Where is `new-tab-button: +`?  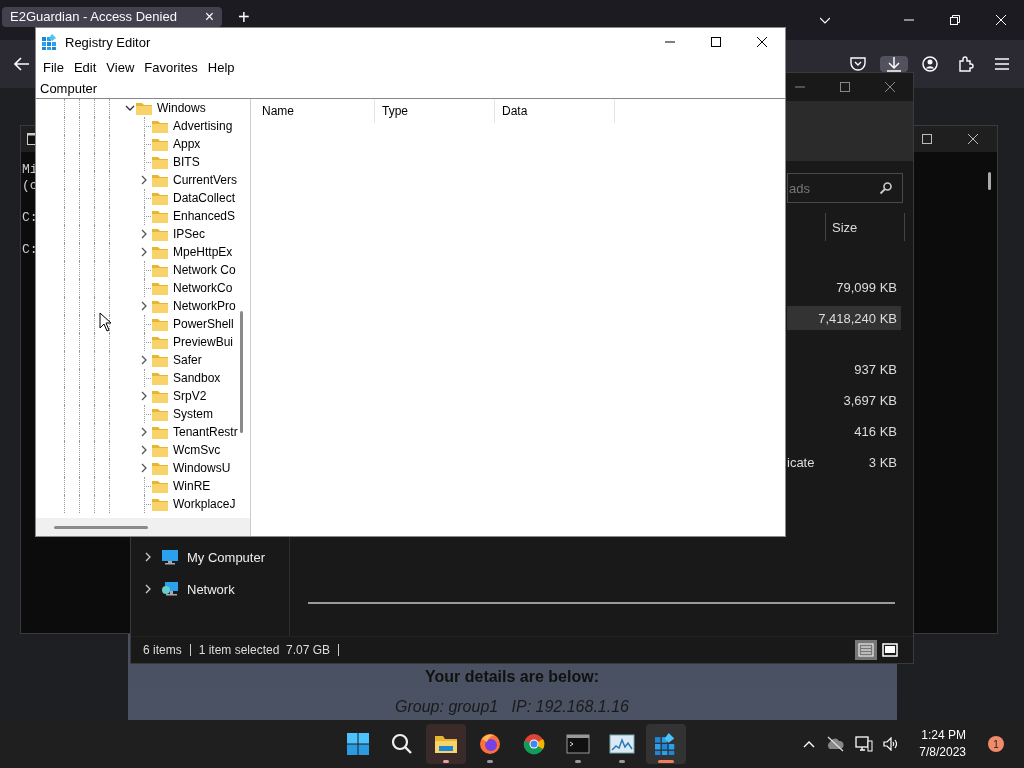 new-tab-button: + is located at coordinates (244, 16).